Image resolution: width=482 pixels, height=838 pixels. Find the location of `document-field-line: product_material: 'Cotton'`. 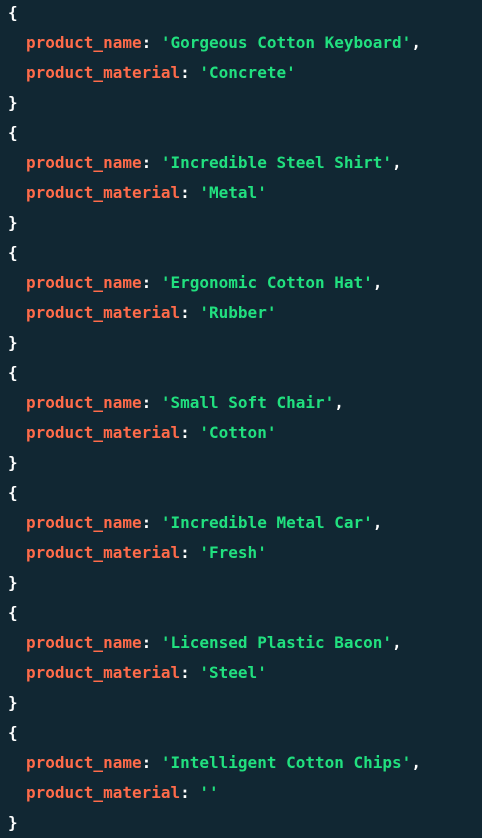

document-field-line: product_material: 'Cotton' is located at coordinates (214, 433).